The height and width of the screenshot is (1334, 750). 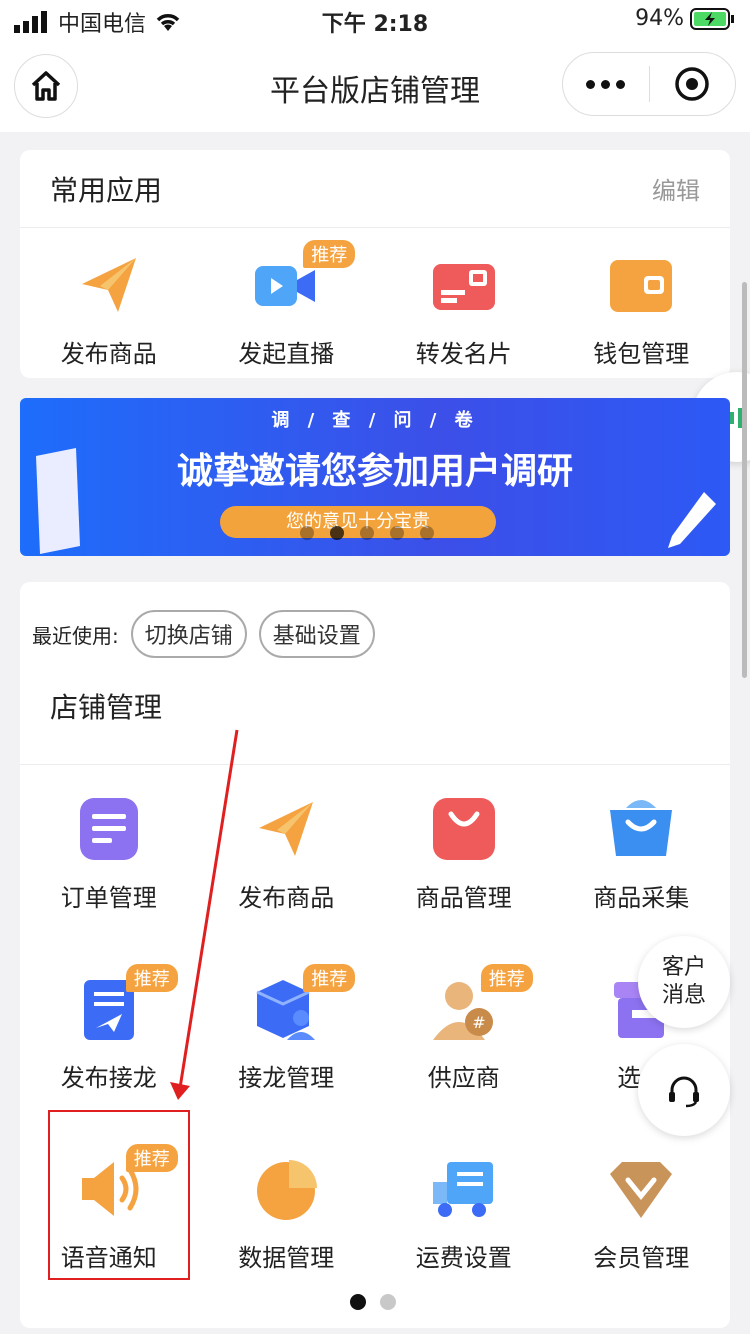 What do you see at coordinates (684, 982) in the screenshot?
I see `customer-message-button: 客户 消息` at bounding box center [684, 982].